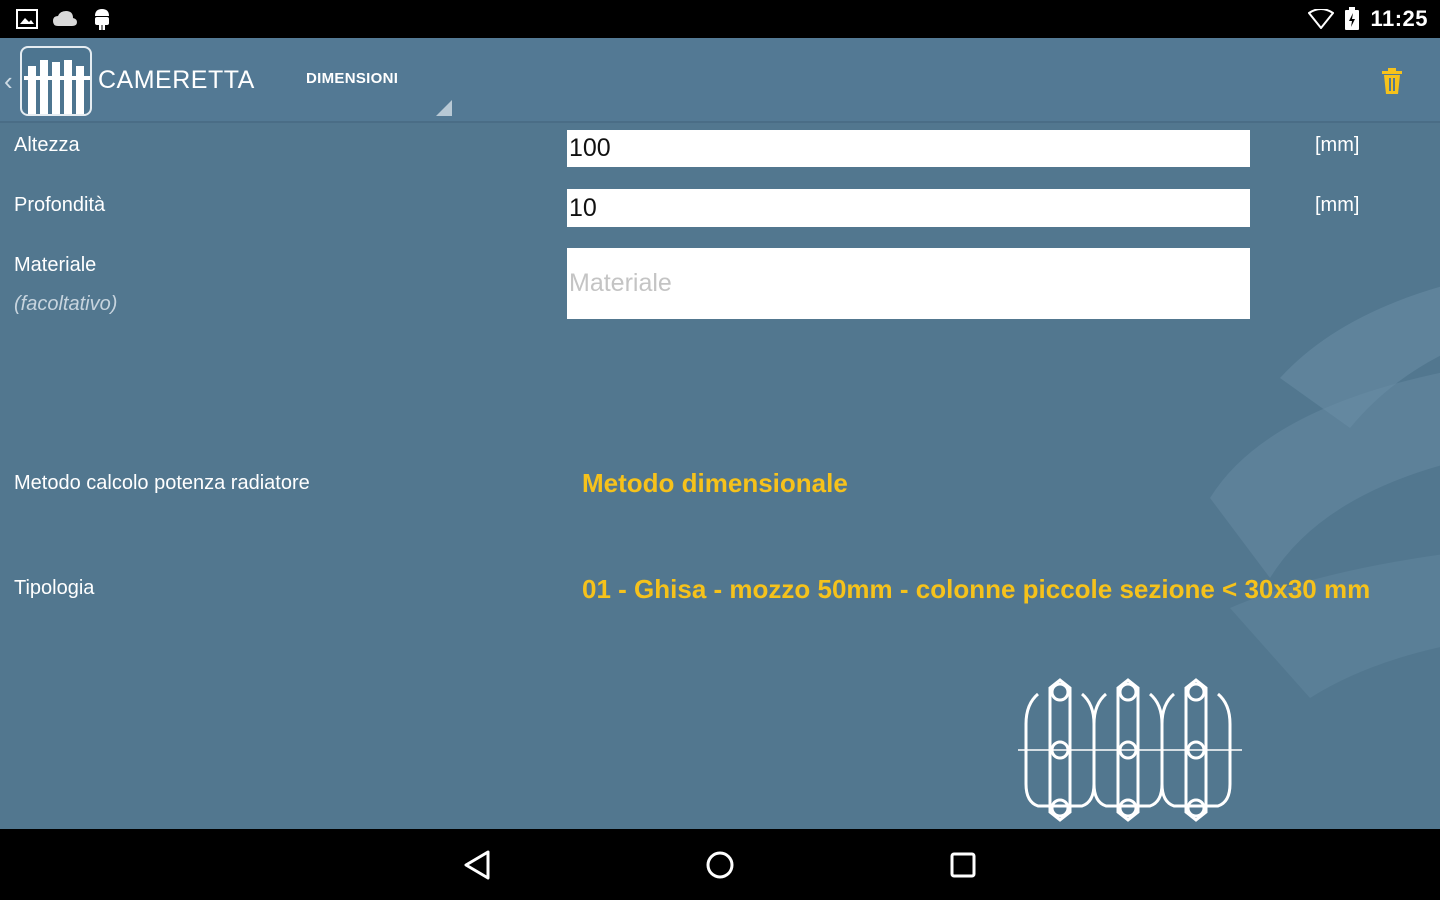 The height and width of the screenshot is (900, 1440). What do you see at coordinates (176, 80) in the screenshot?
I see `page-title: CAMERETTA` at bounding box center [176, 80].